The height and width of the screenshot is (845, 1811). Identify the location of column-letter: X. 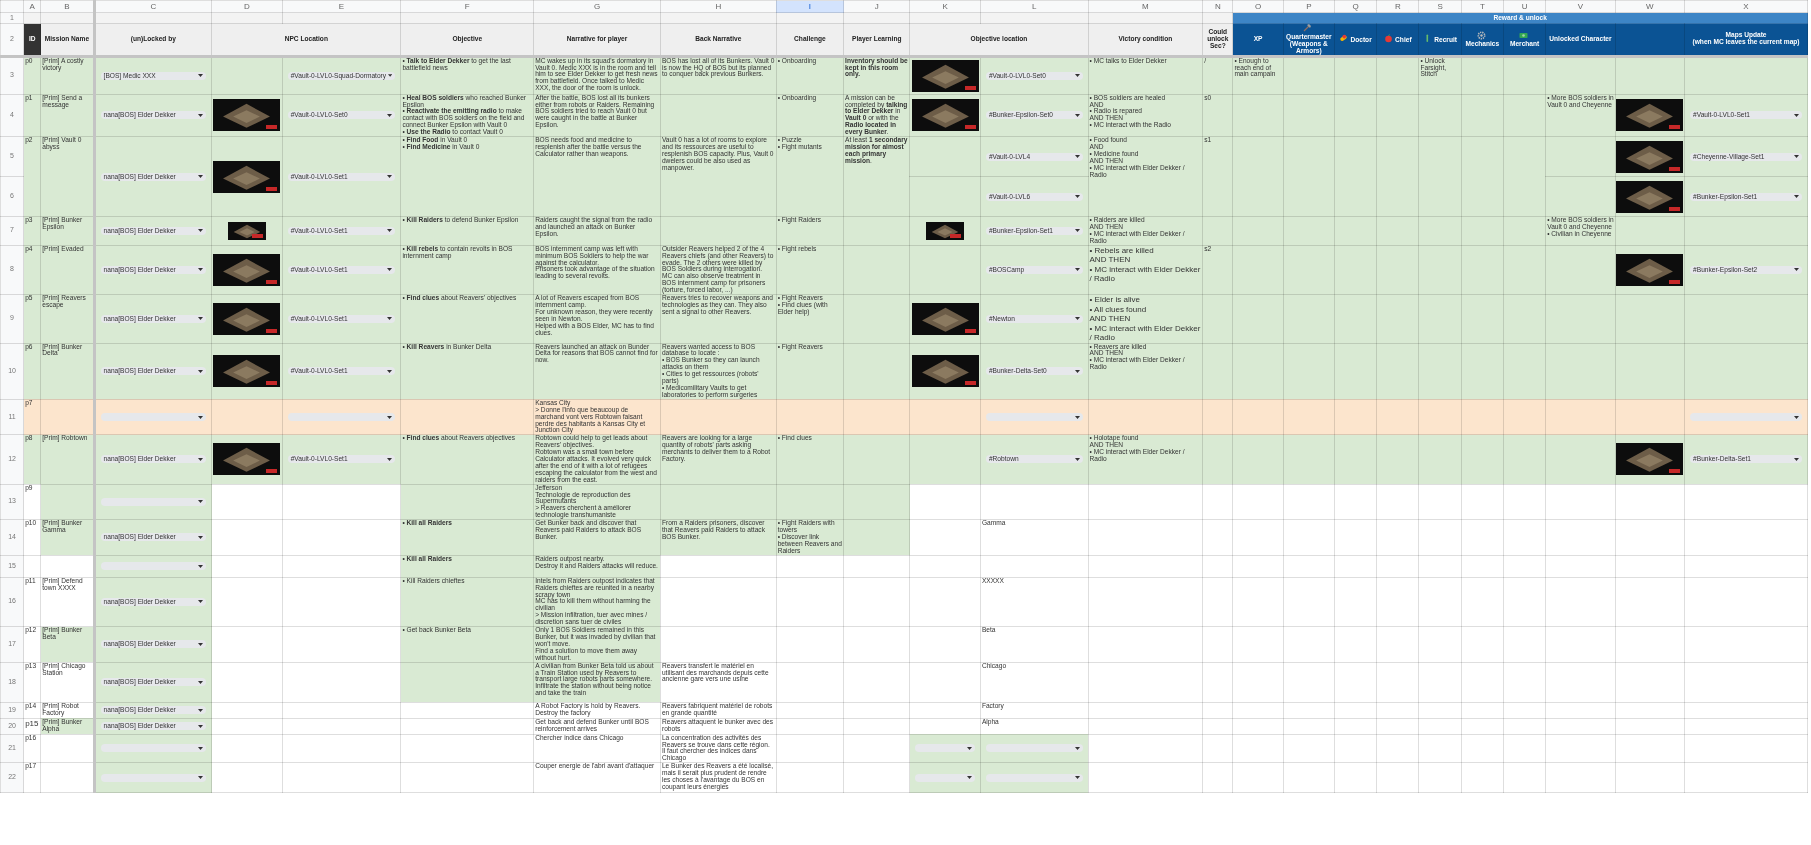
(1746, 6).